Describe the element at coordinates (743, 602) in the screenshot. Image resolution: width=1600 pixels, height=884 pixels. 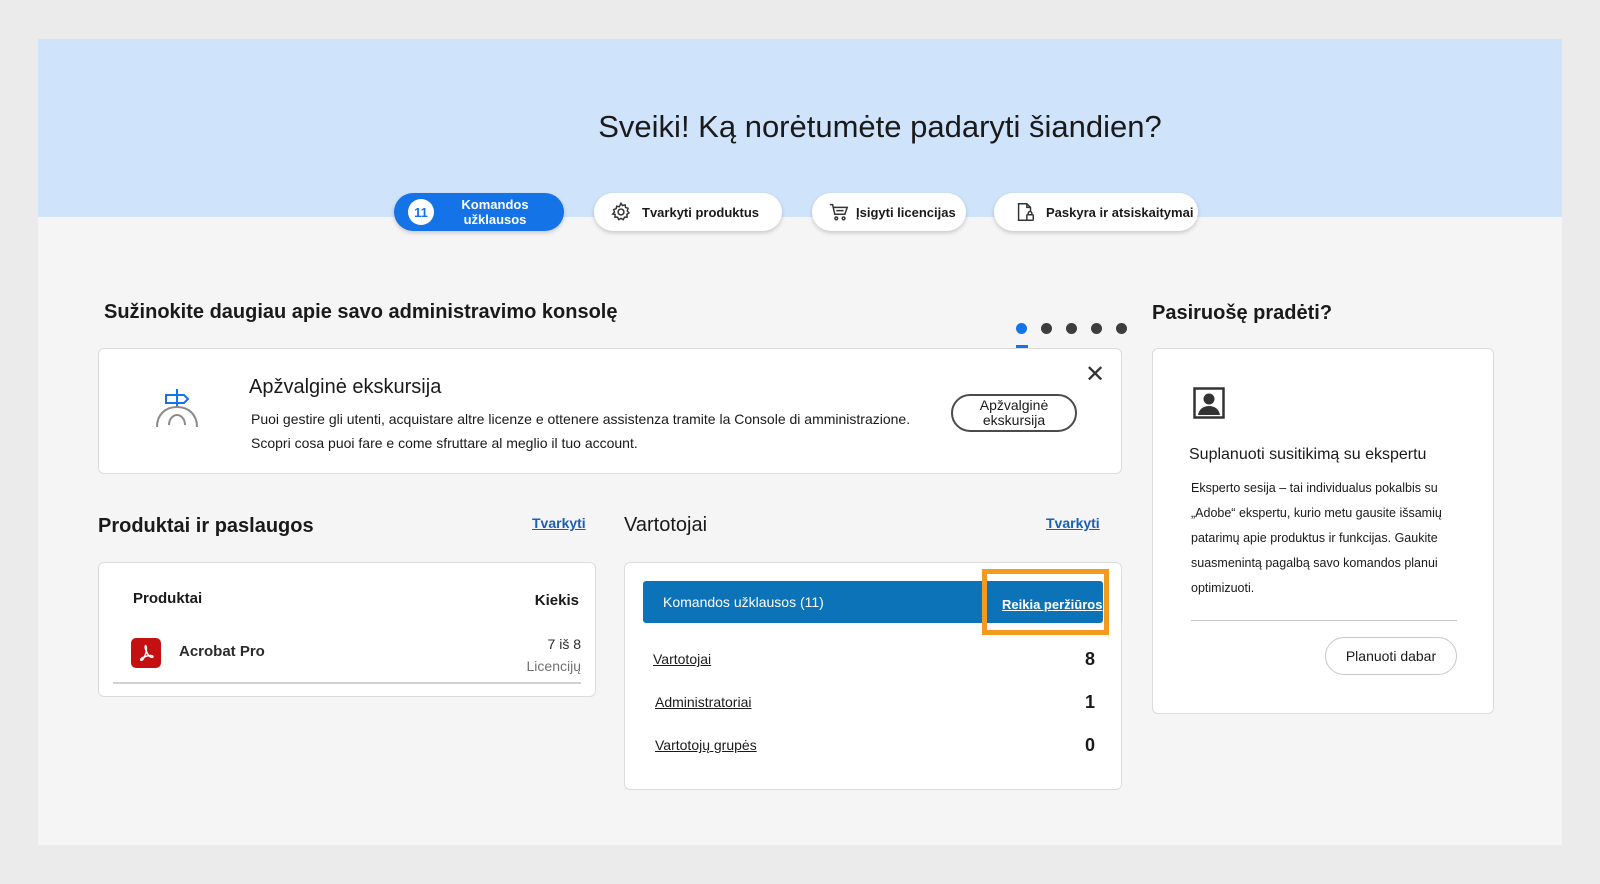
I see `team-requests-bar-label: Komandos užklausos (11)` at that location.